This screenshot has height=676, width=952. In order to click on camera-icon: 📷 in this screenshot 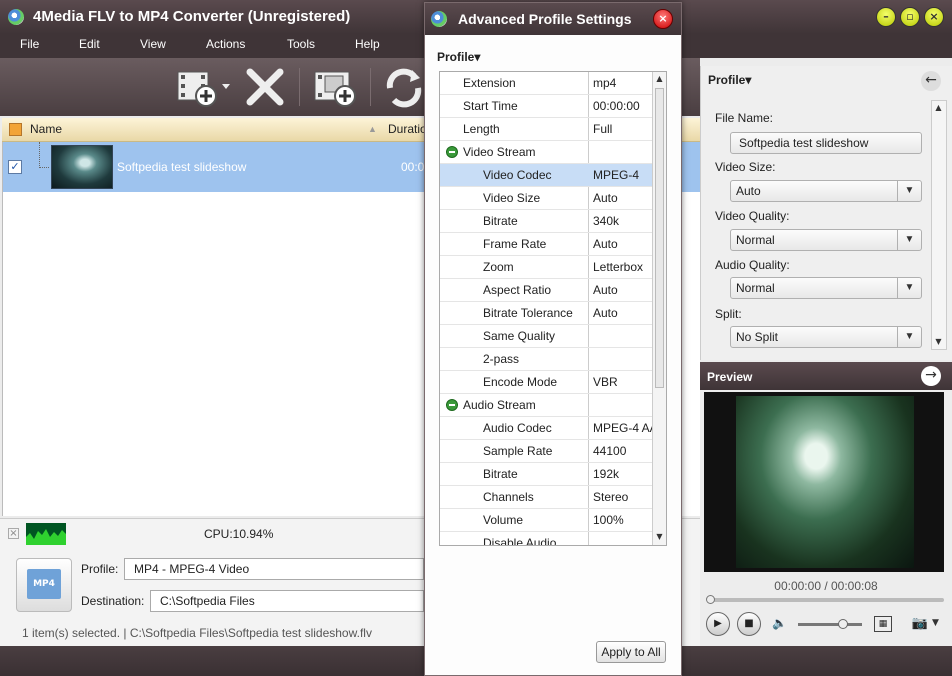, I will do `click(920, 624)`.